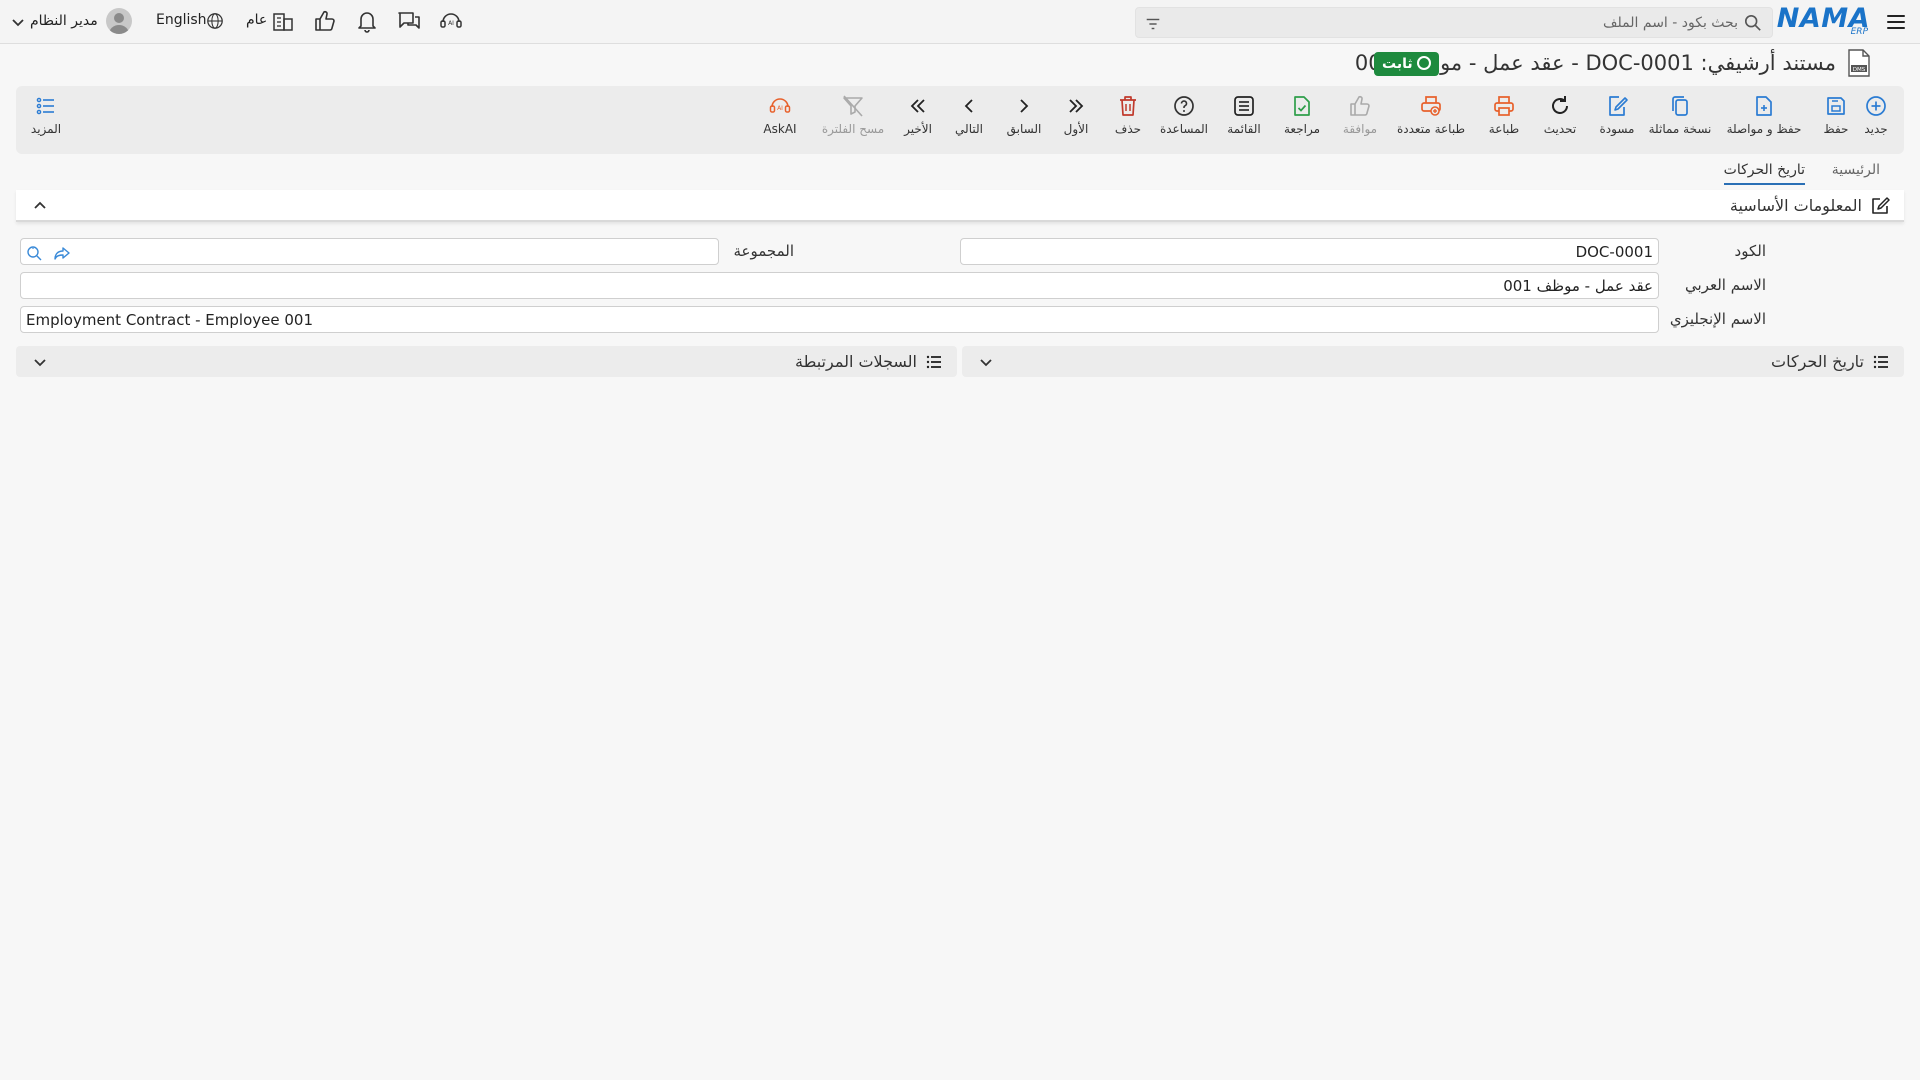 This screenshot has height=1080, width=1920. I want to click on status-text: ثابت, so click(1397, 64).